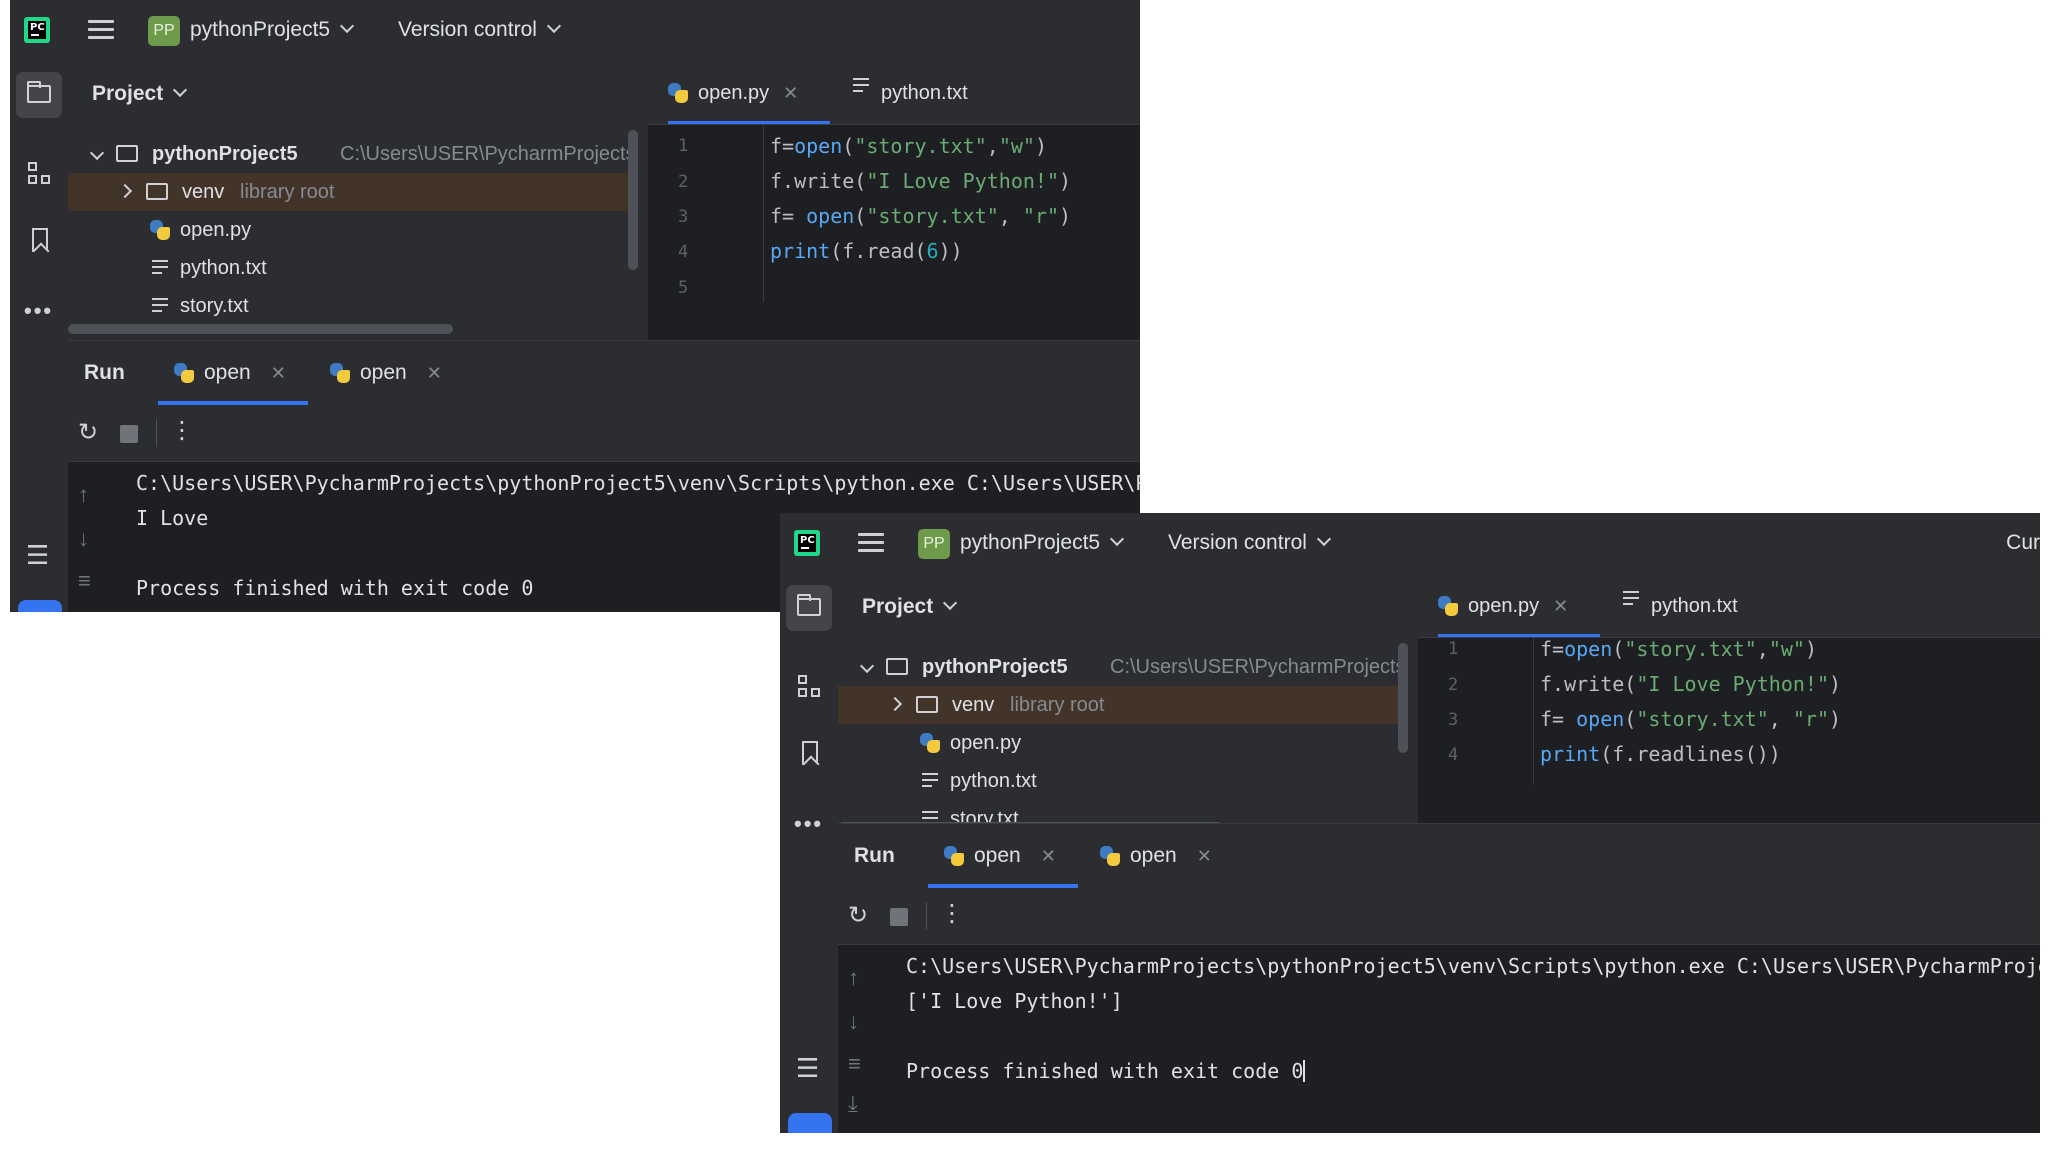  I want to click on line-gutter: 1 2 3 4, so click(1476, 711).